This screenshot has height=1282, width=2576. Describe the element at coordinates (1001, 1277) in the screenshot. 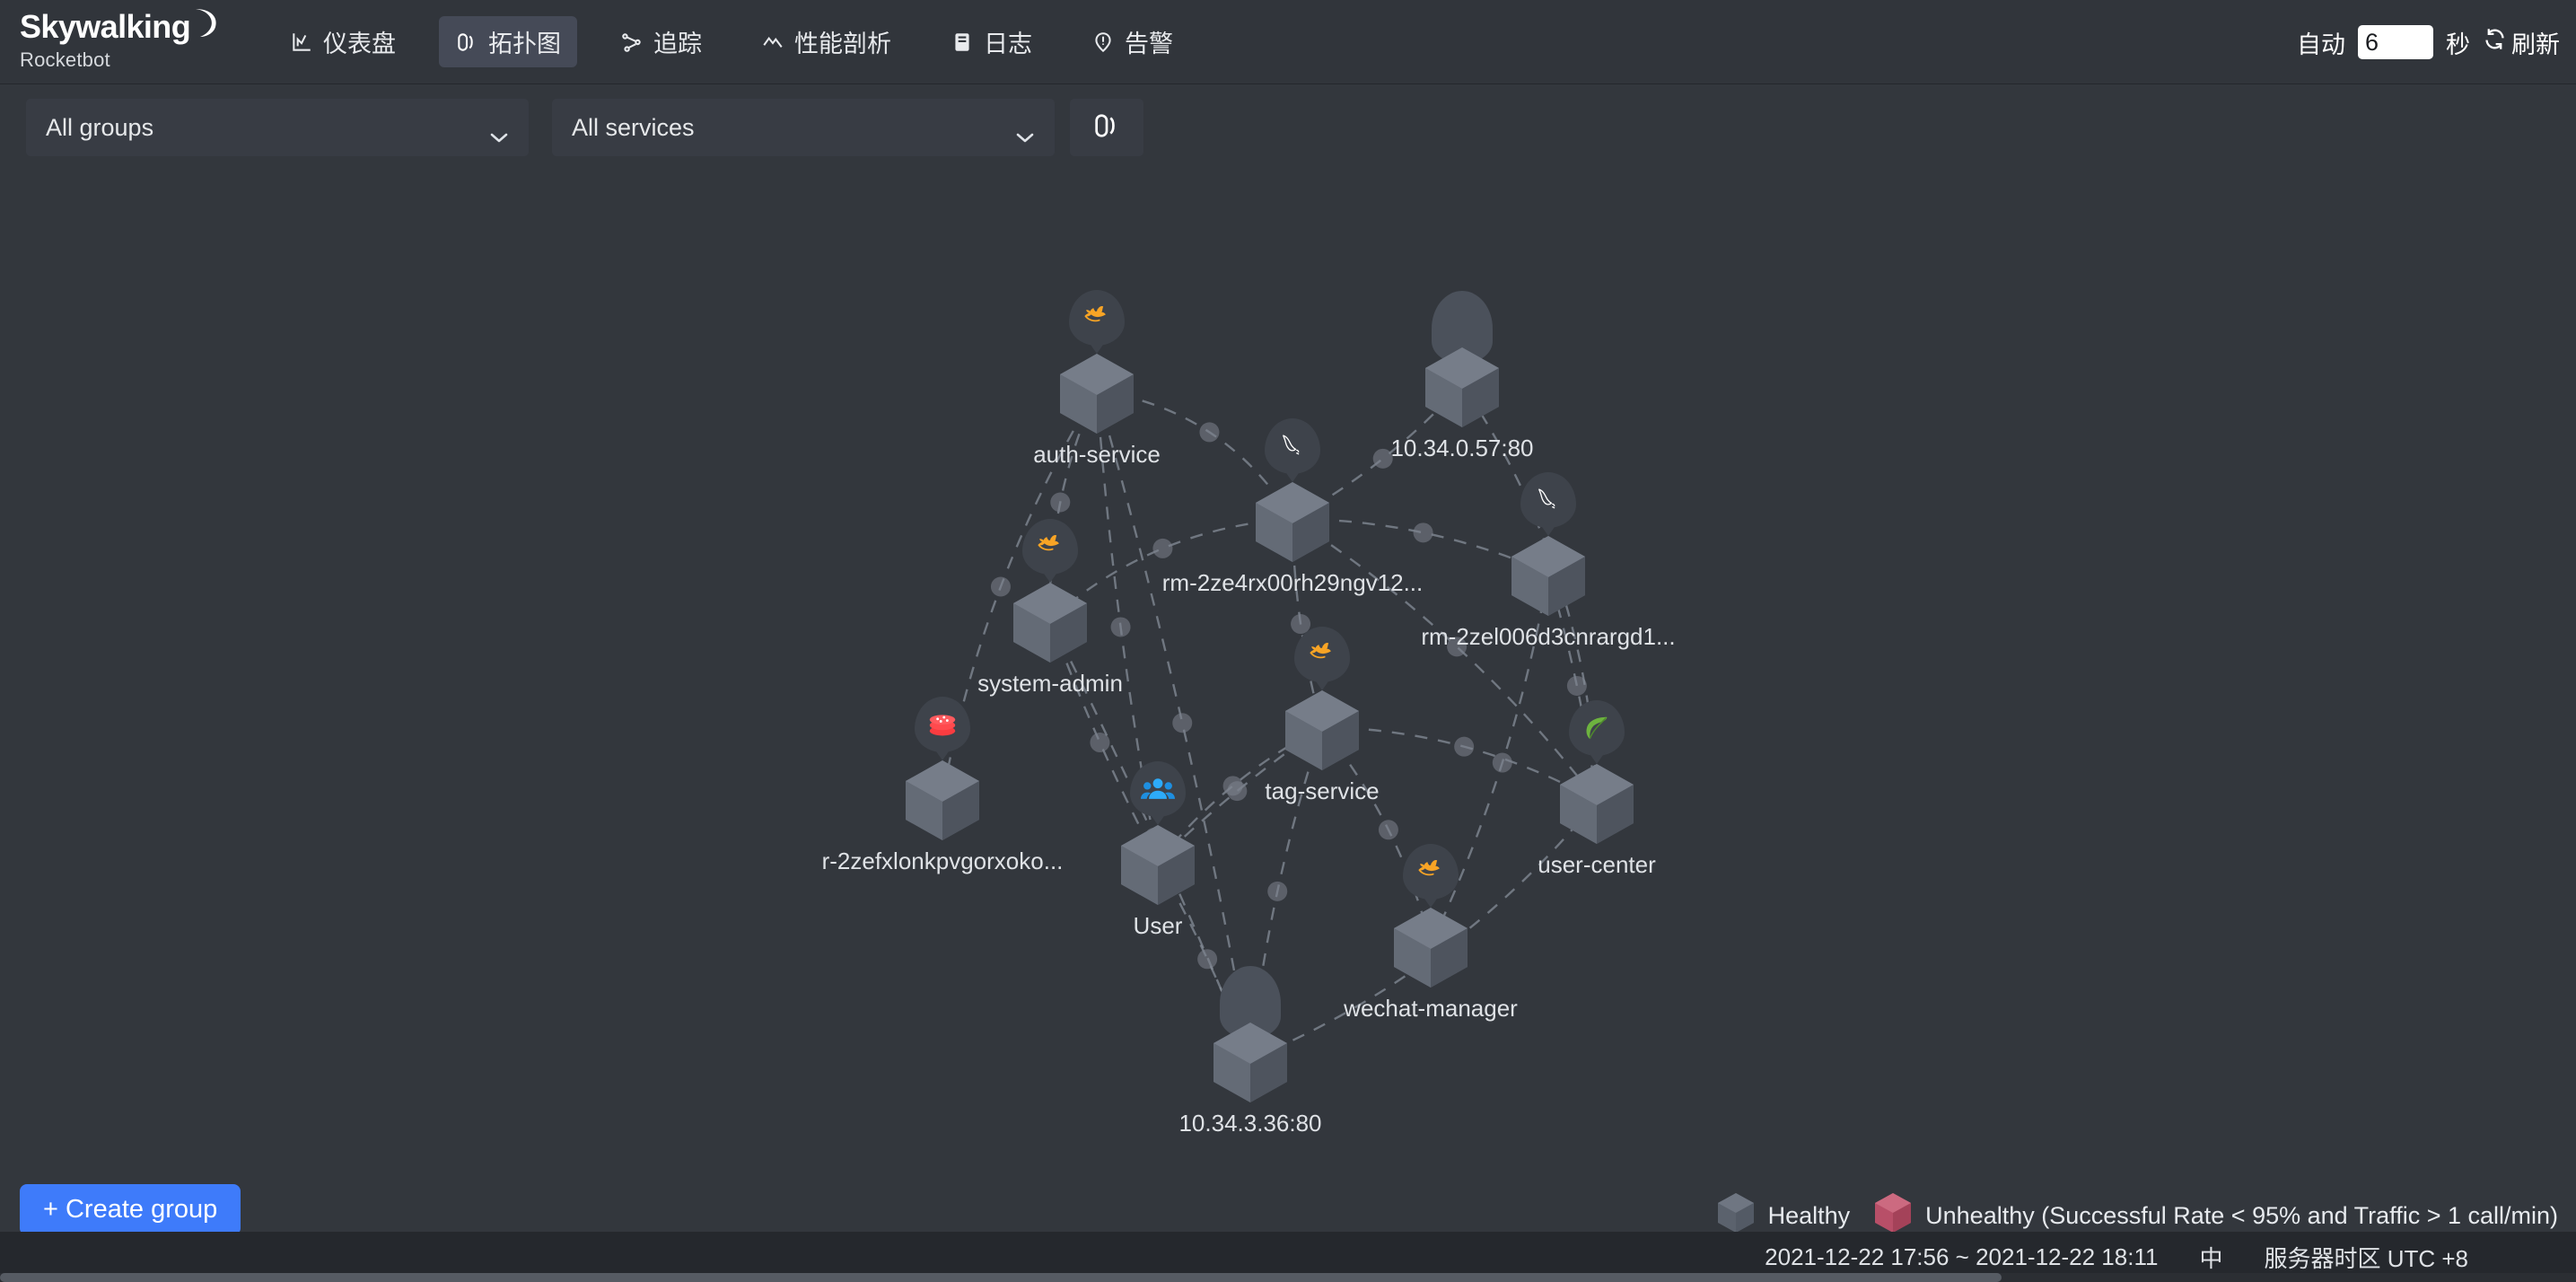

I see `horizontal-scrollbar-thumb` at that location.